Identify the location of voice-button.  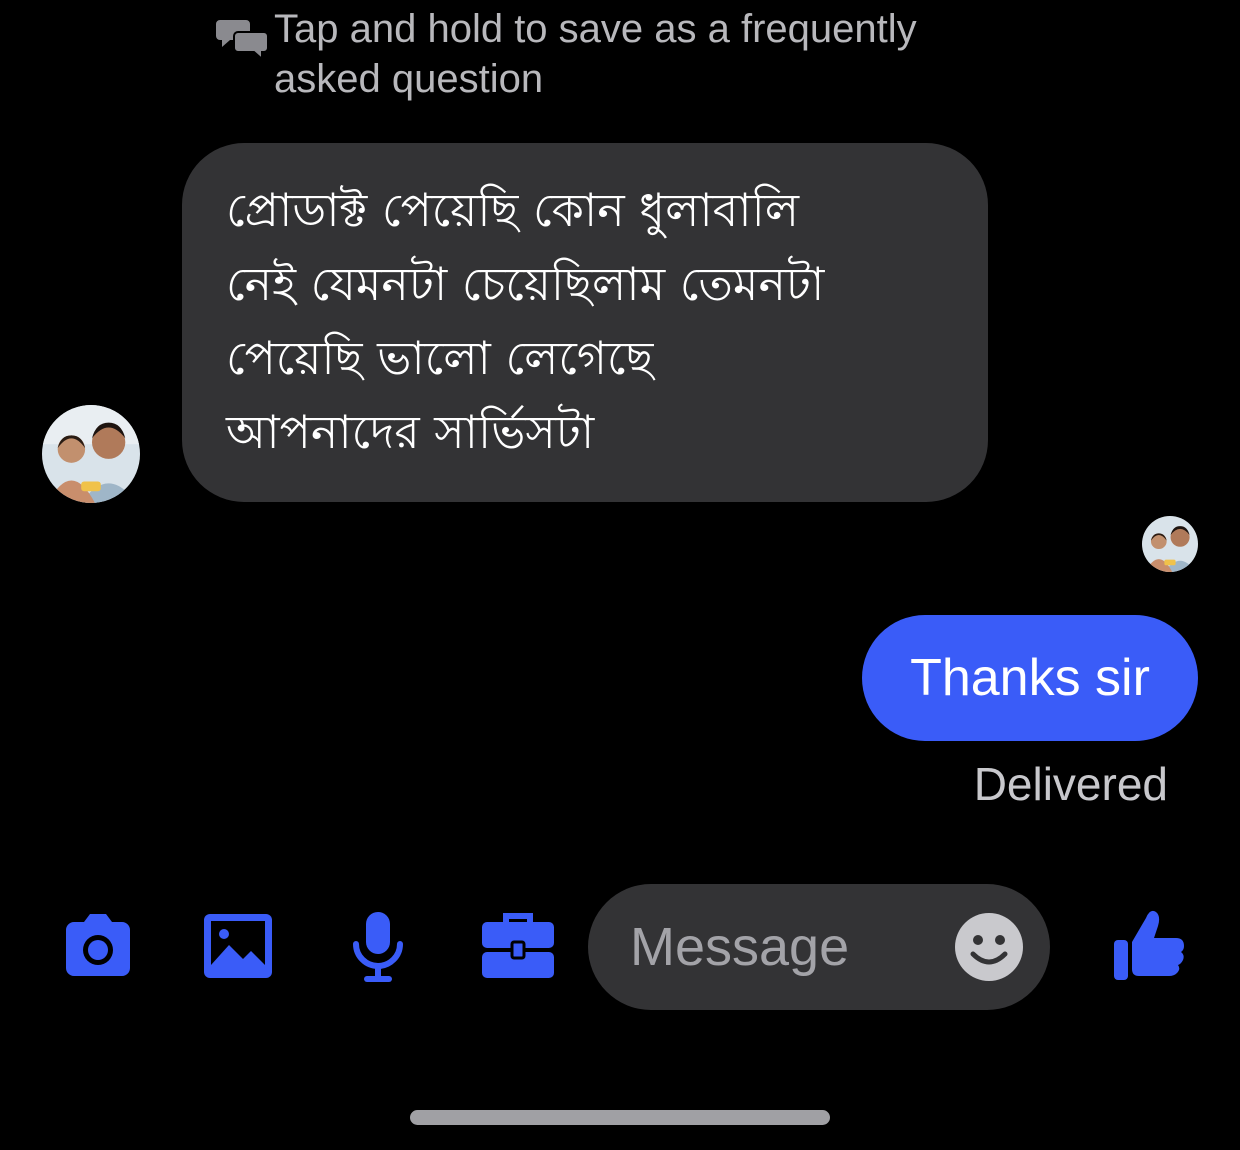
(378, 946).